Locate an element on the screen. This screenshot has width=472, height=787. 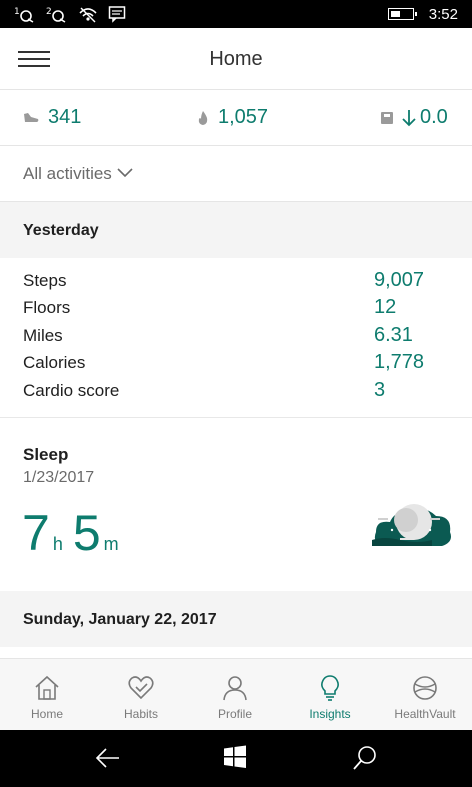
flame-icon is located at coordinates (203, 117).